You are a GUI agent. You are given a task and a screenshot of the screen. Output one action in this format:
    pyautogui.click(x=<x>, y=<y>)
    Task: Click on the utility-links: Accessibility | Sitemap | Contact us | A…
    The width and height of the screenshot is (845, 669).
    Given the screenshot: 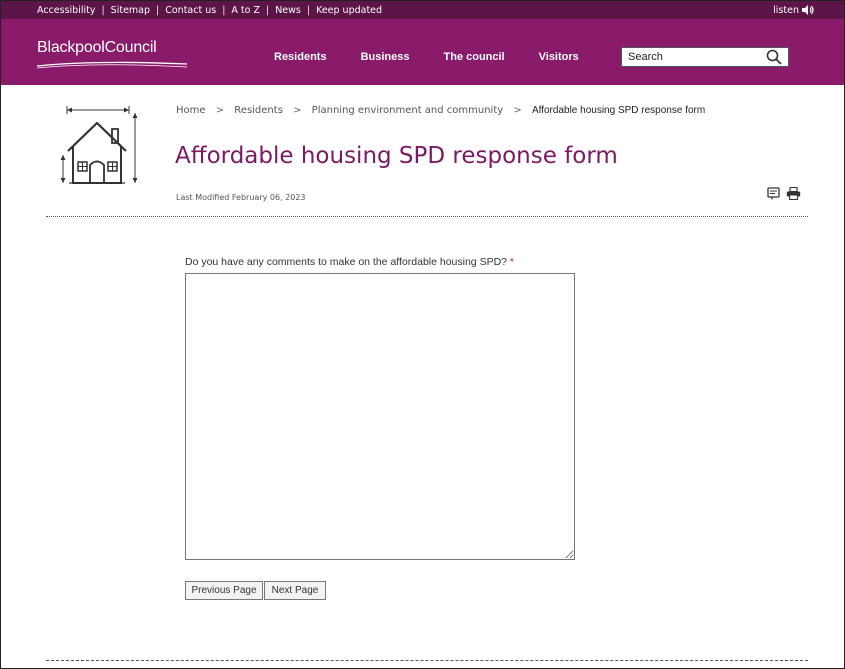 What is the action you would take?
    pyautogui.click(x=209, y=10)
    